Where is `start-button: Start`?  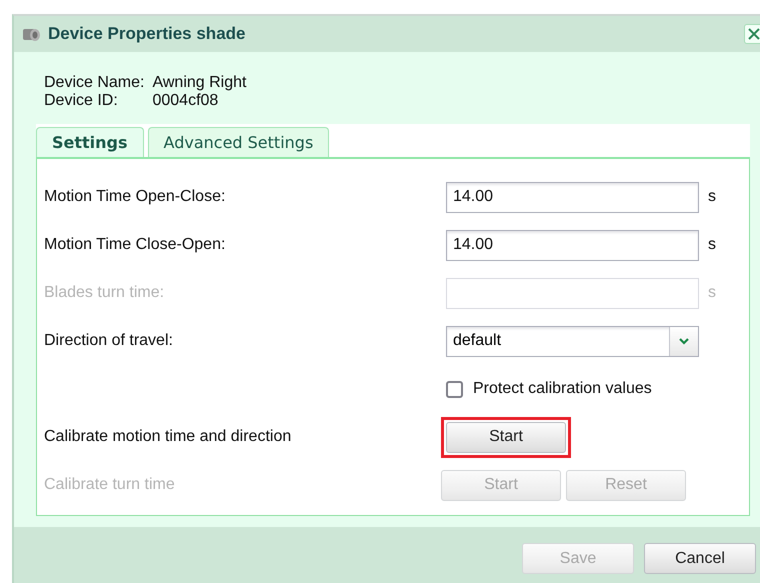 start-button: Start is located at coordinates (506, 437).